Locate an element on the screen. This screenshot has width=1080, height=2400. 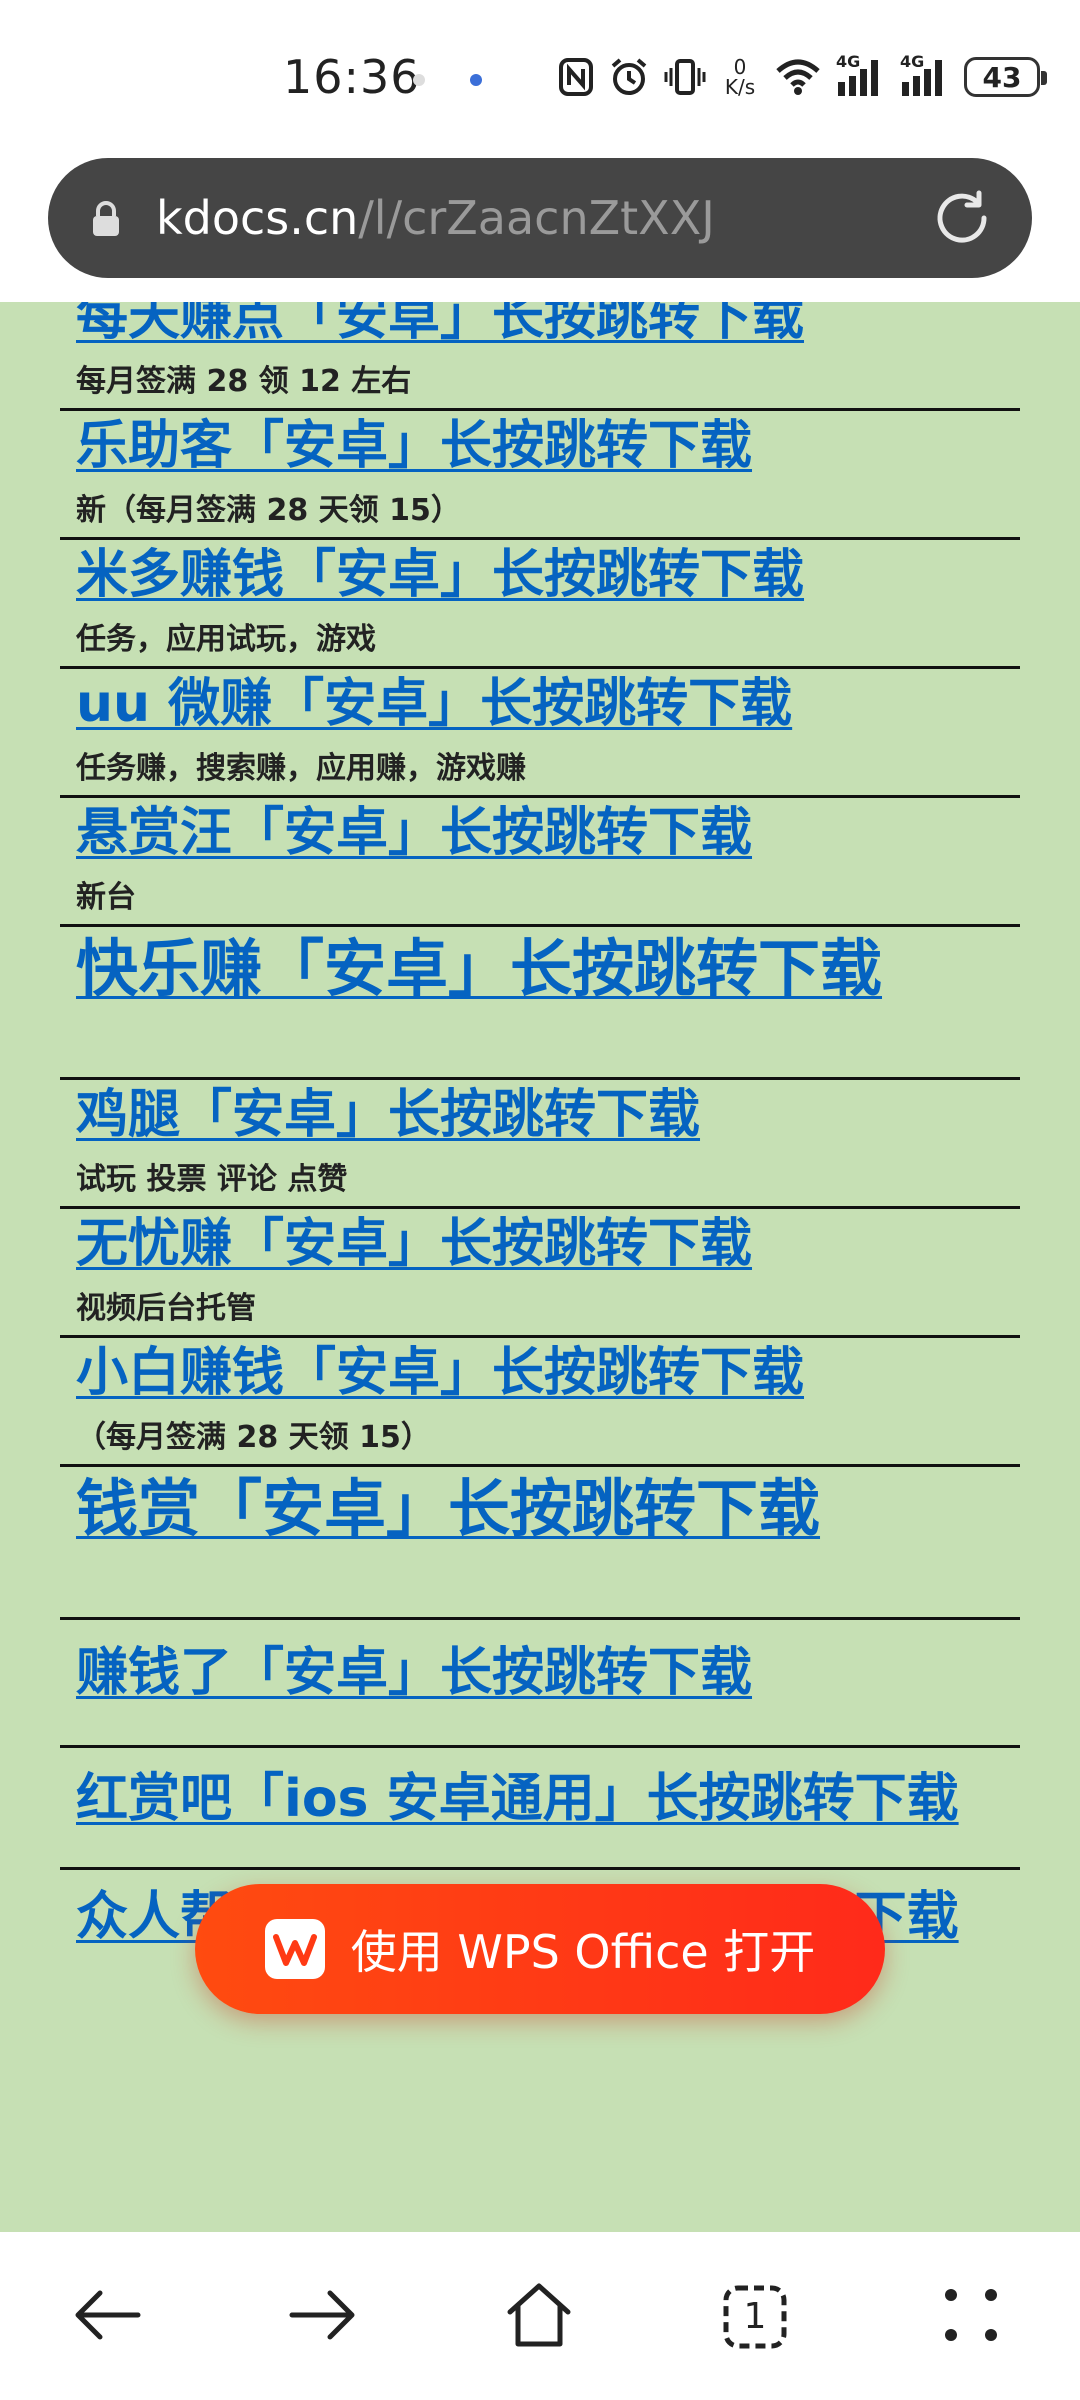
signal-icon: 4G is located at coordinates (861, 75).